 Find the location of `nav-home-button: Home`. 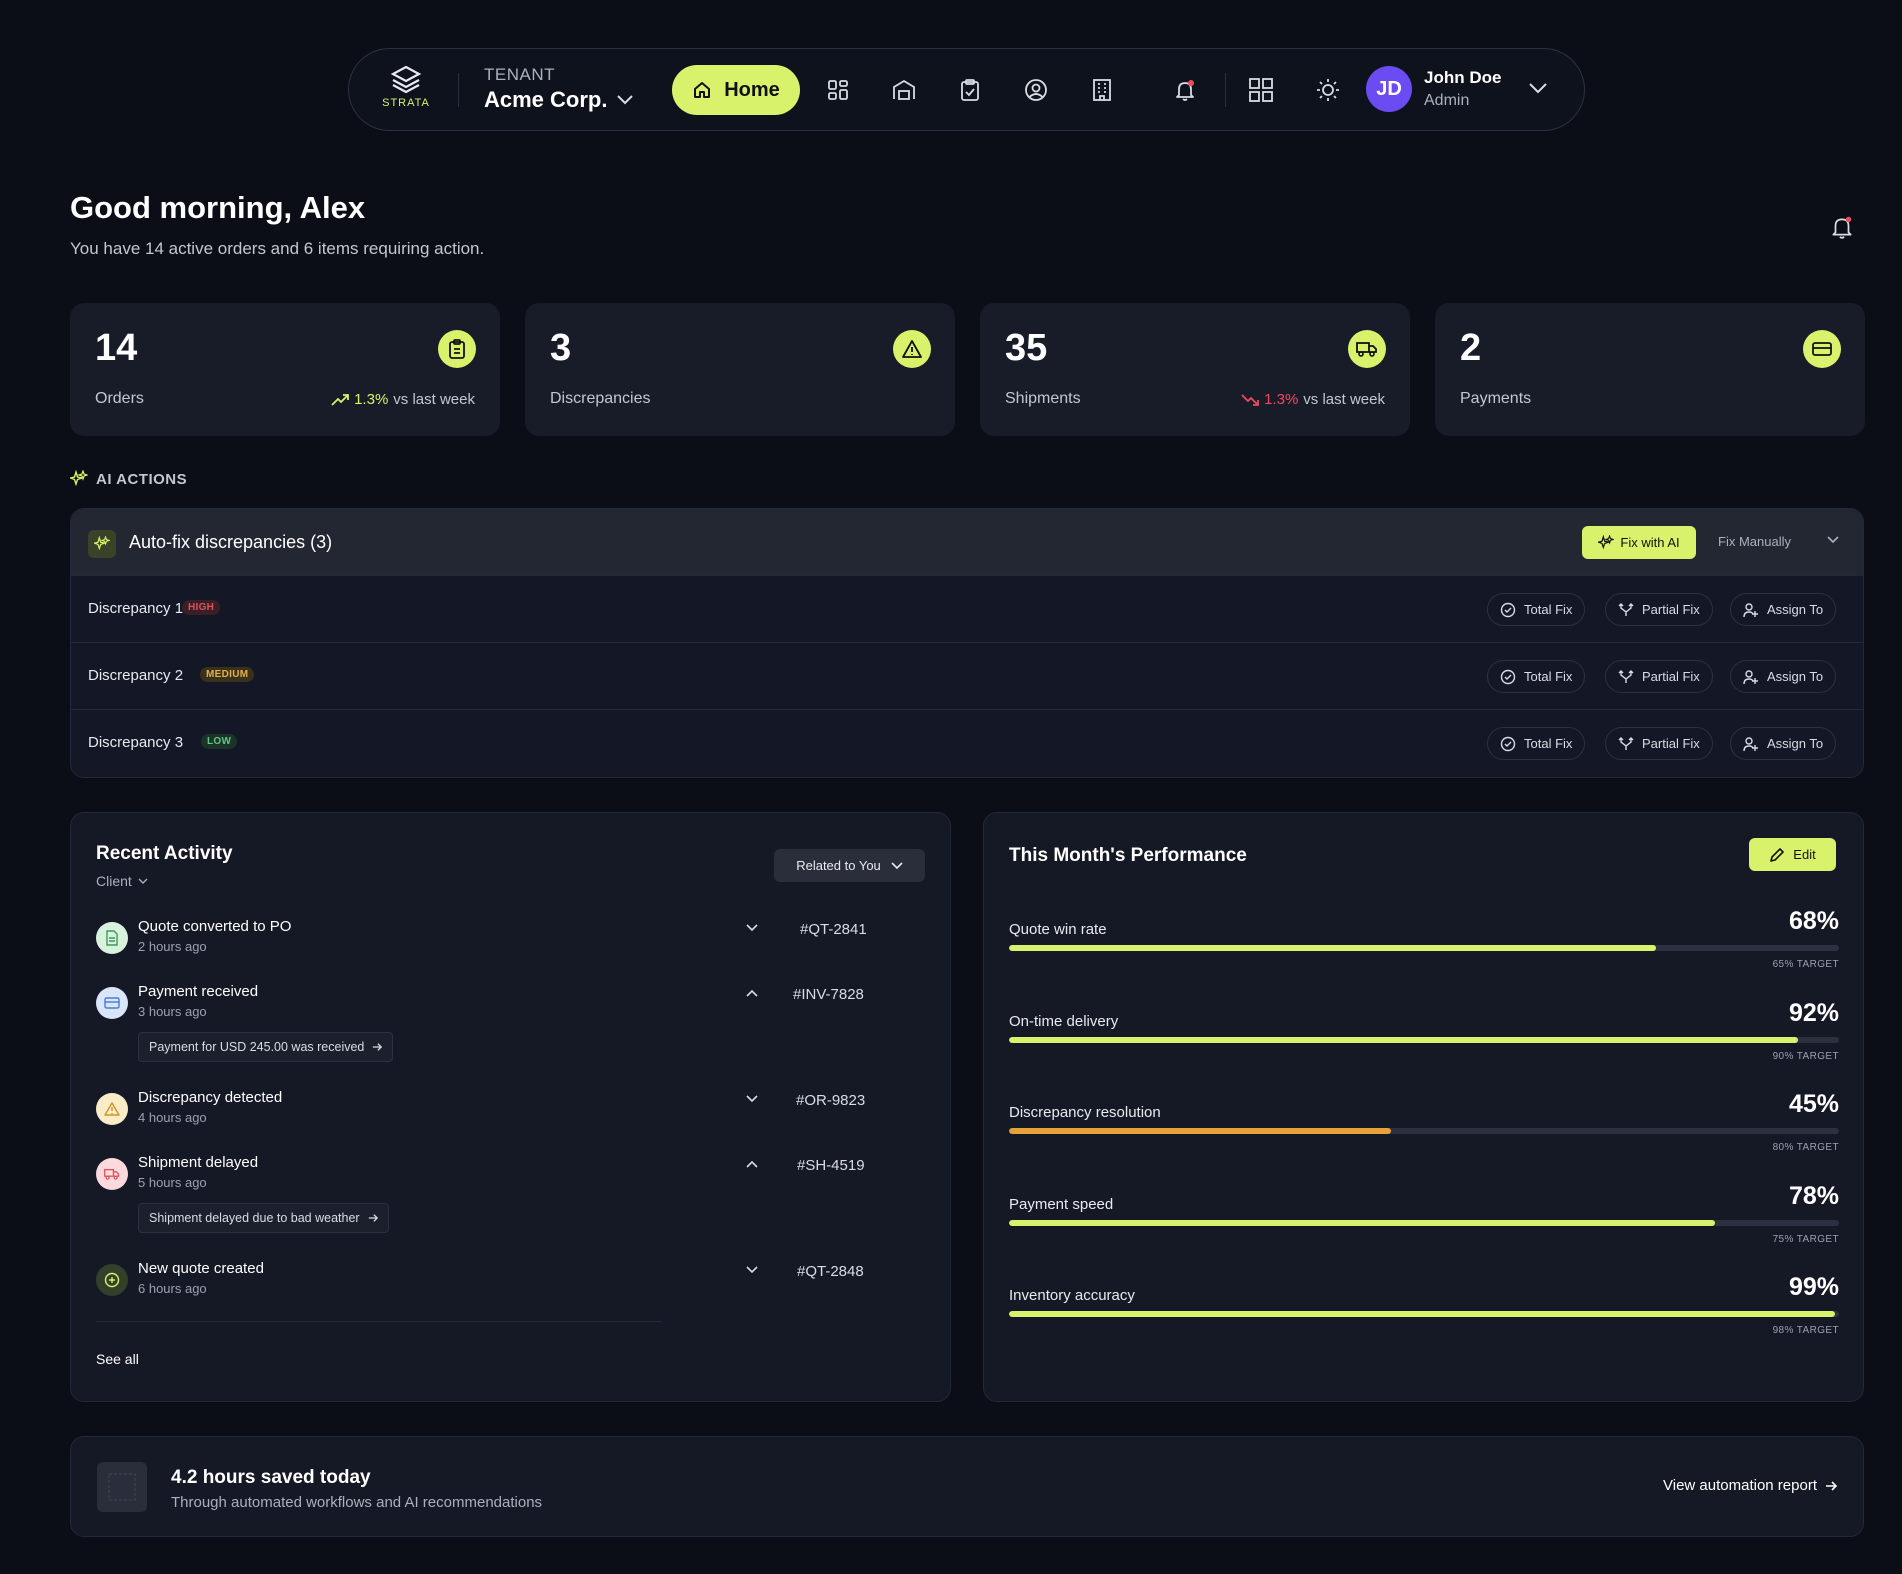

nav-home-button: Home is located at coordinates (736, 90).